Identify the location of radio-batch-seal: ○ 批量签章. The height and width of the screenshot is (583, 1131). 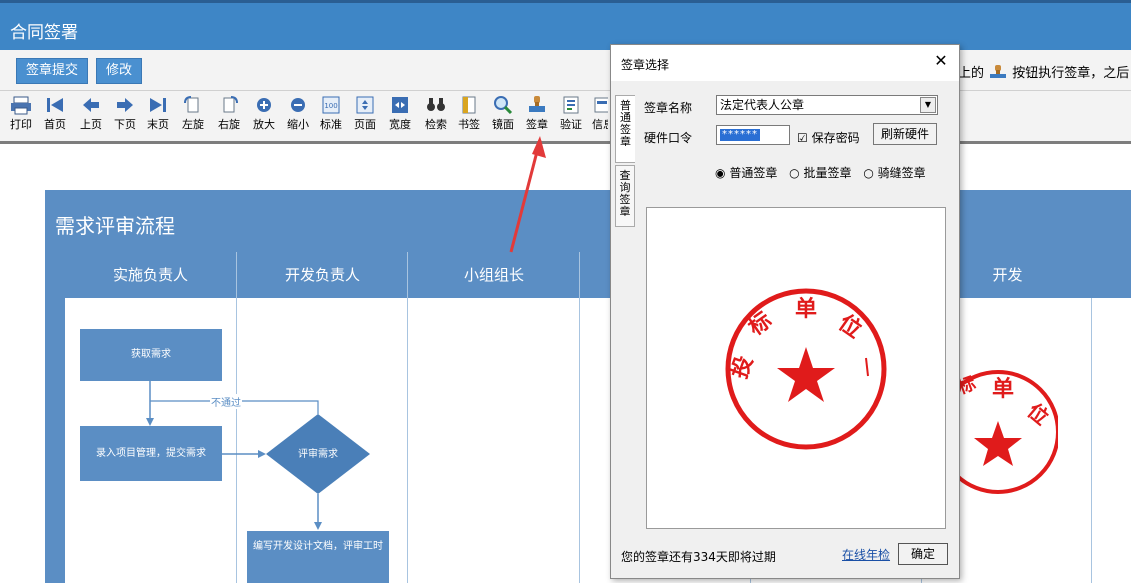
(822, 173).